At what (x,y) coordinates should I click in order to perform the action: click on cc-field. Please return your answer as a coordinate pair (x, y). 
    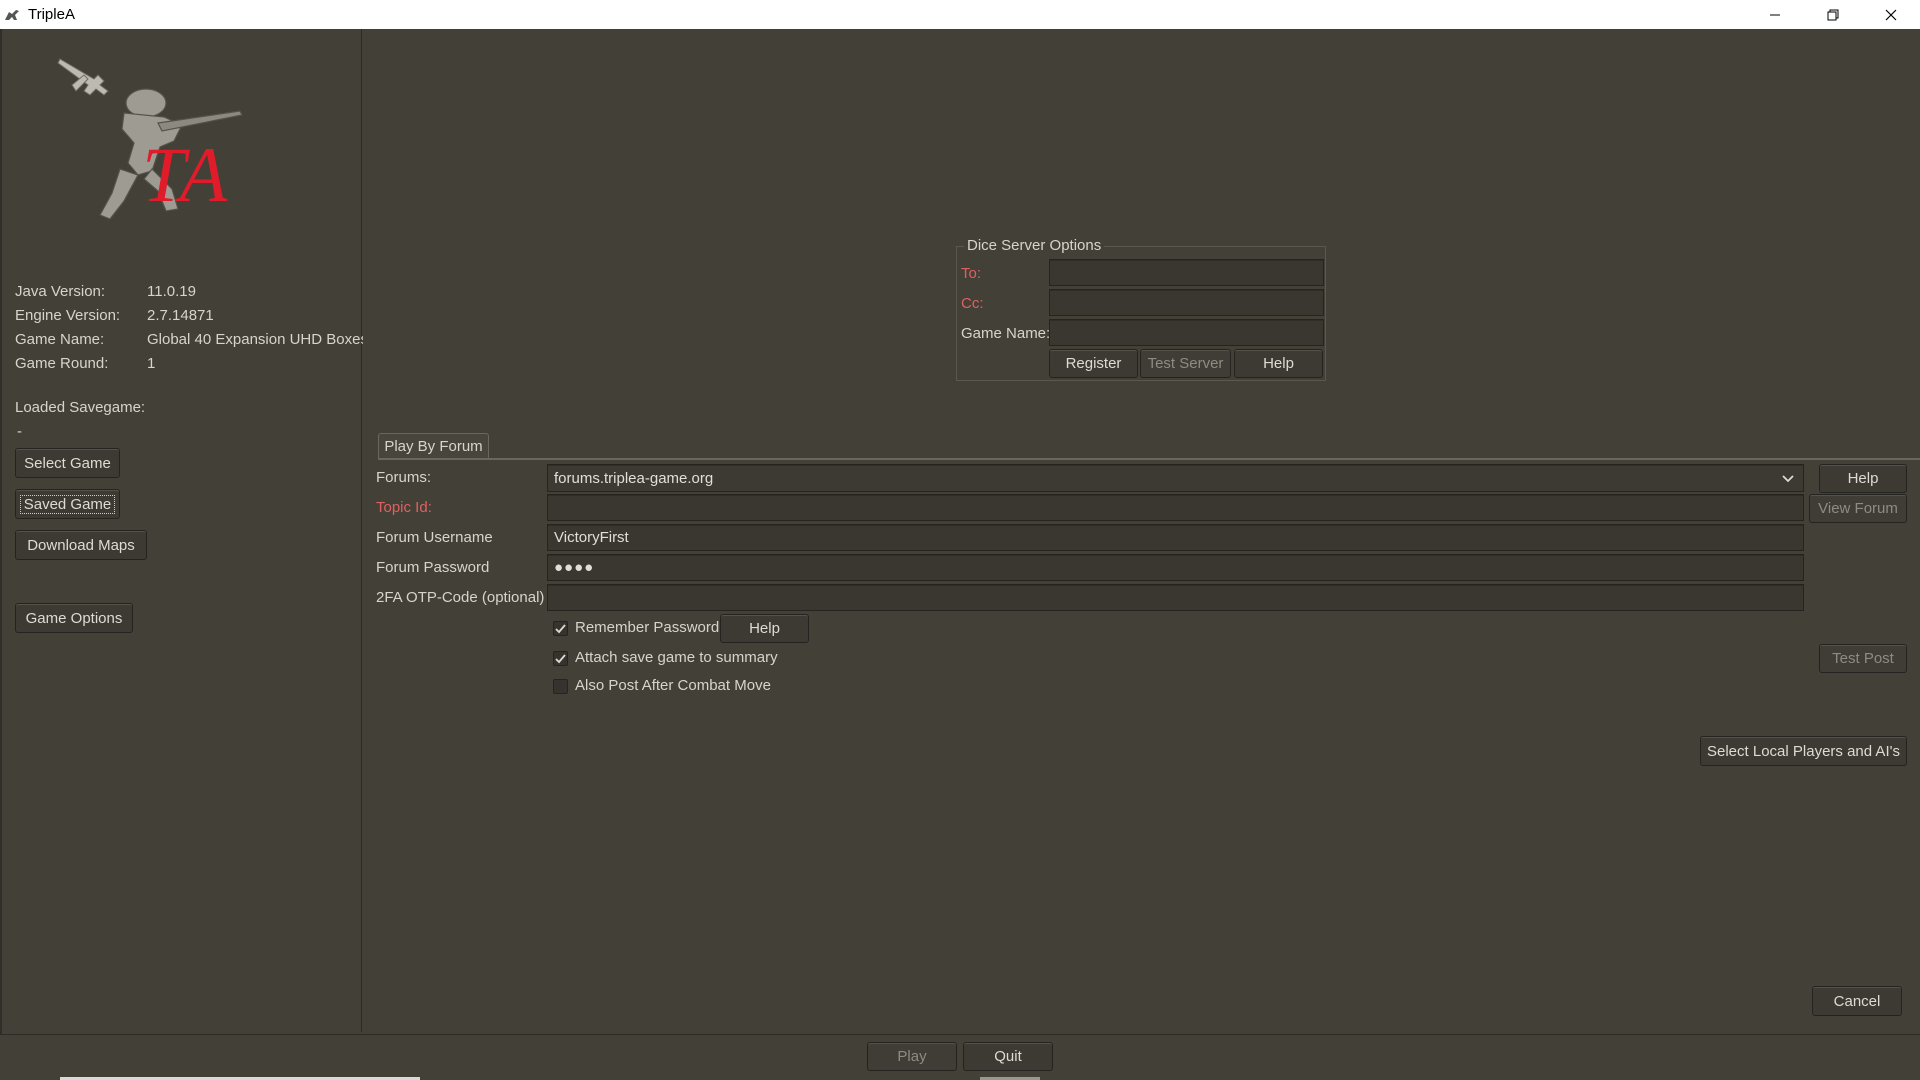
    Looking at the image, I should click on (1186, 302).